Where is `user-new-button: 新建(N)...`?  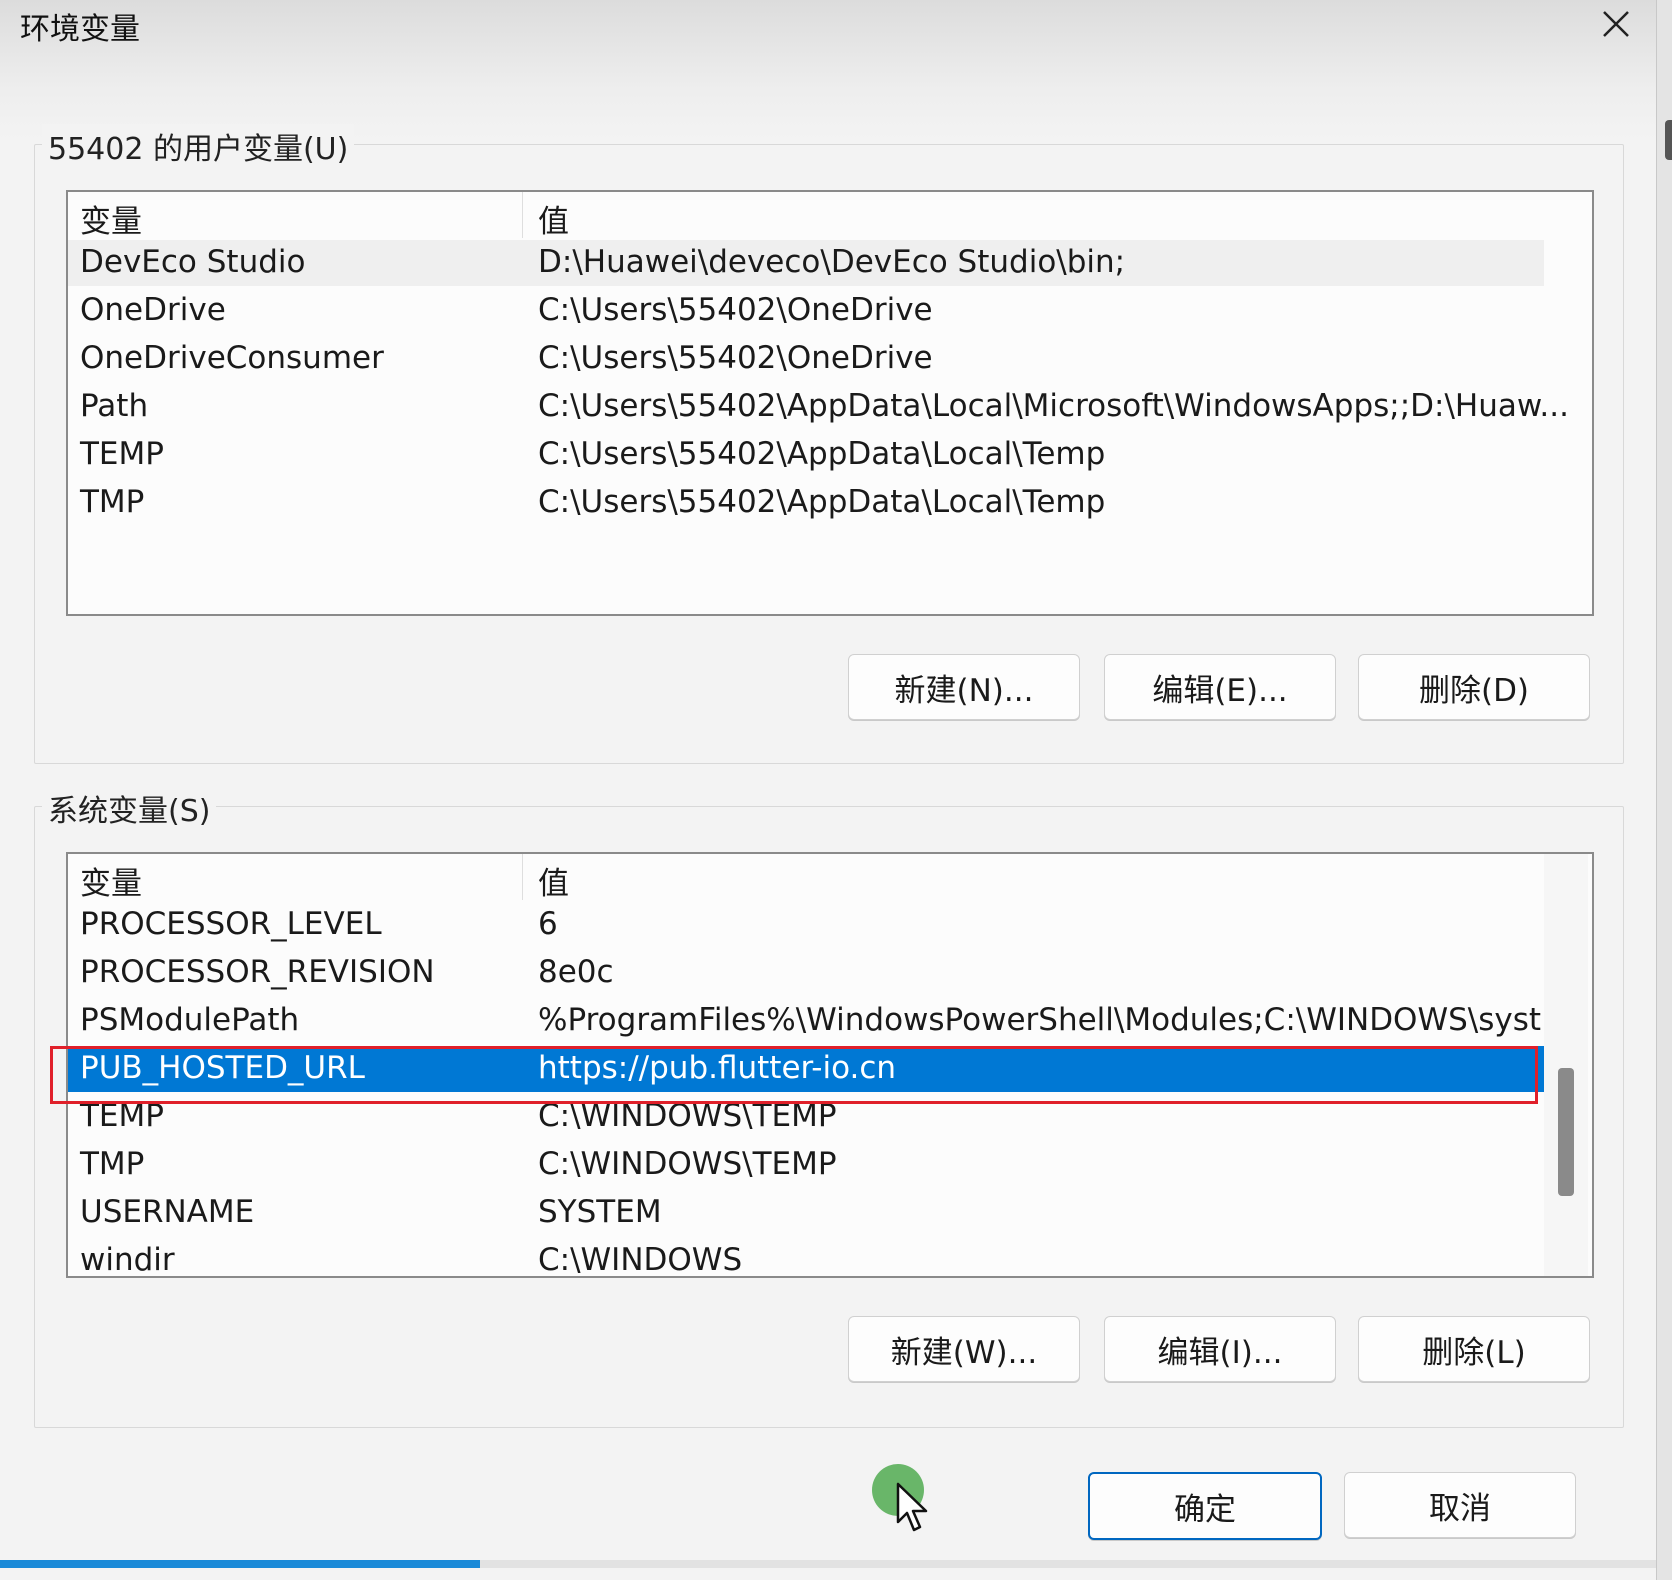
user-new-button: 新建(N)... is located at coordinates (964, 687).